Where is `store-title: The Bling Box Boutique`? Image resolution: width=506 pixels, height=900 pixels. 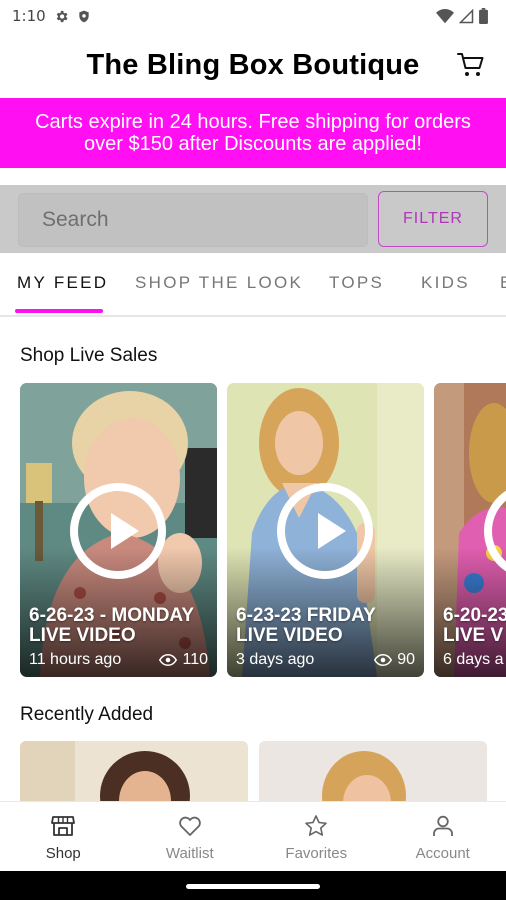
store-title: The Bling Box Boutique is located at coordinates (253, 64).